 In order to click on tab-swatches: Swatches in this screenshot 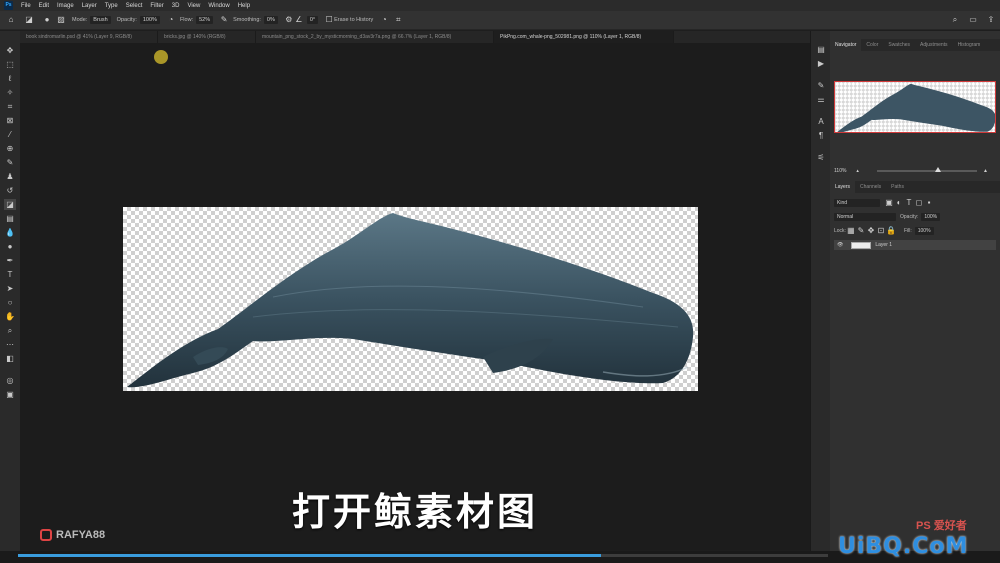, I will do `click(899, 45)`.